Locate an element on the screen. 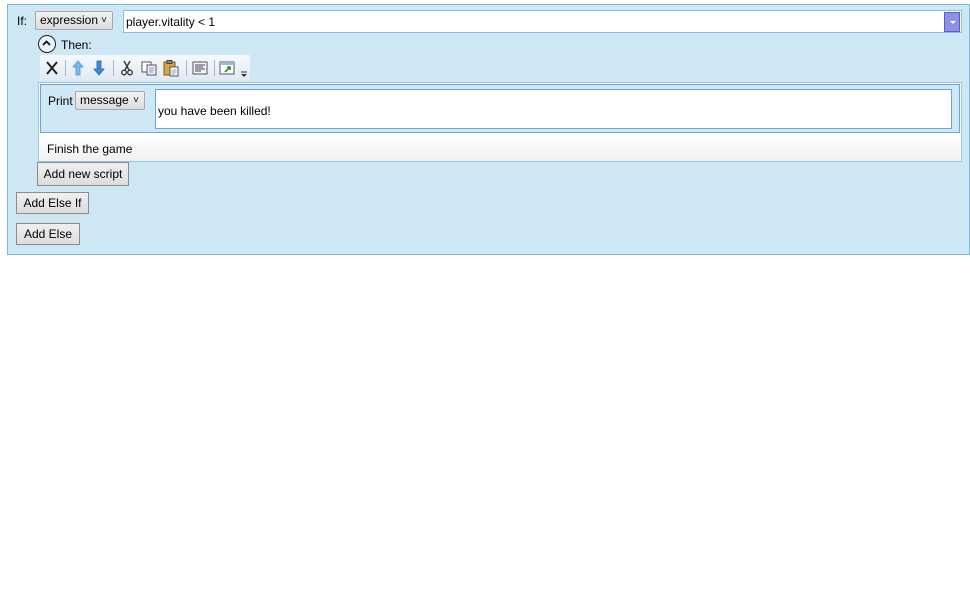 The width and height of the screenshot is (970, 590). copy-icon is located at coordinates (149, 68).